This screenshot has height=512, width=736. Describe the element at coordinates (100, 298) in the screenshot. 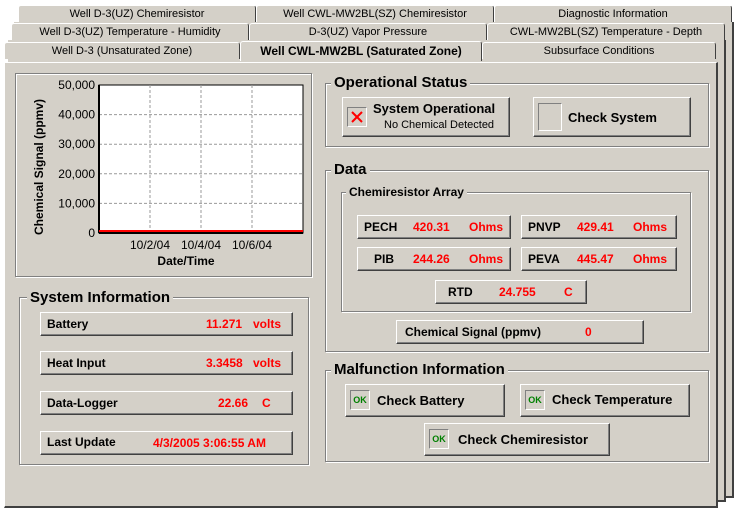

I see `system-information-title: System Information` at that location.